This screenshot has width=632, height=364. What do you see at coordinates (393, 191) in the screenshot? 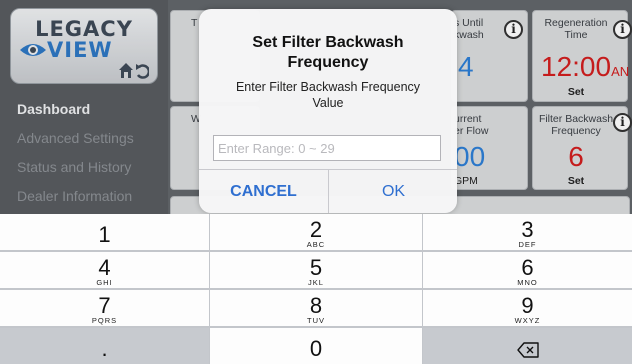
I see `ok-button: OK` at bounding box center [393, 191].